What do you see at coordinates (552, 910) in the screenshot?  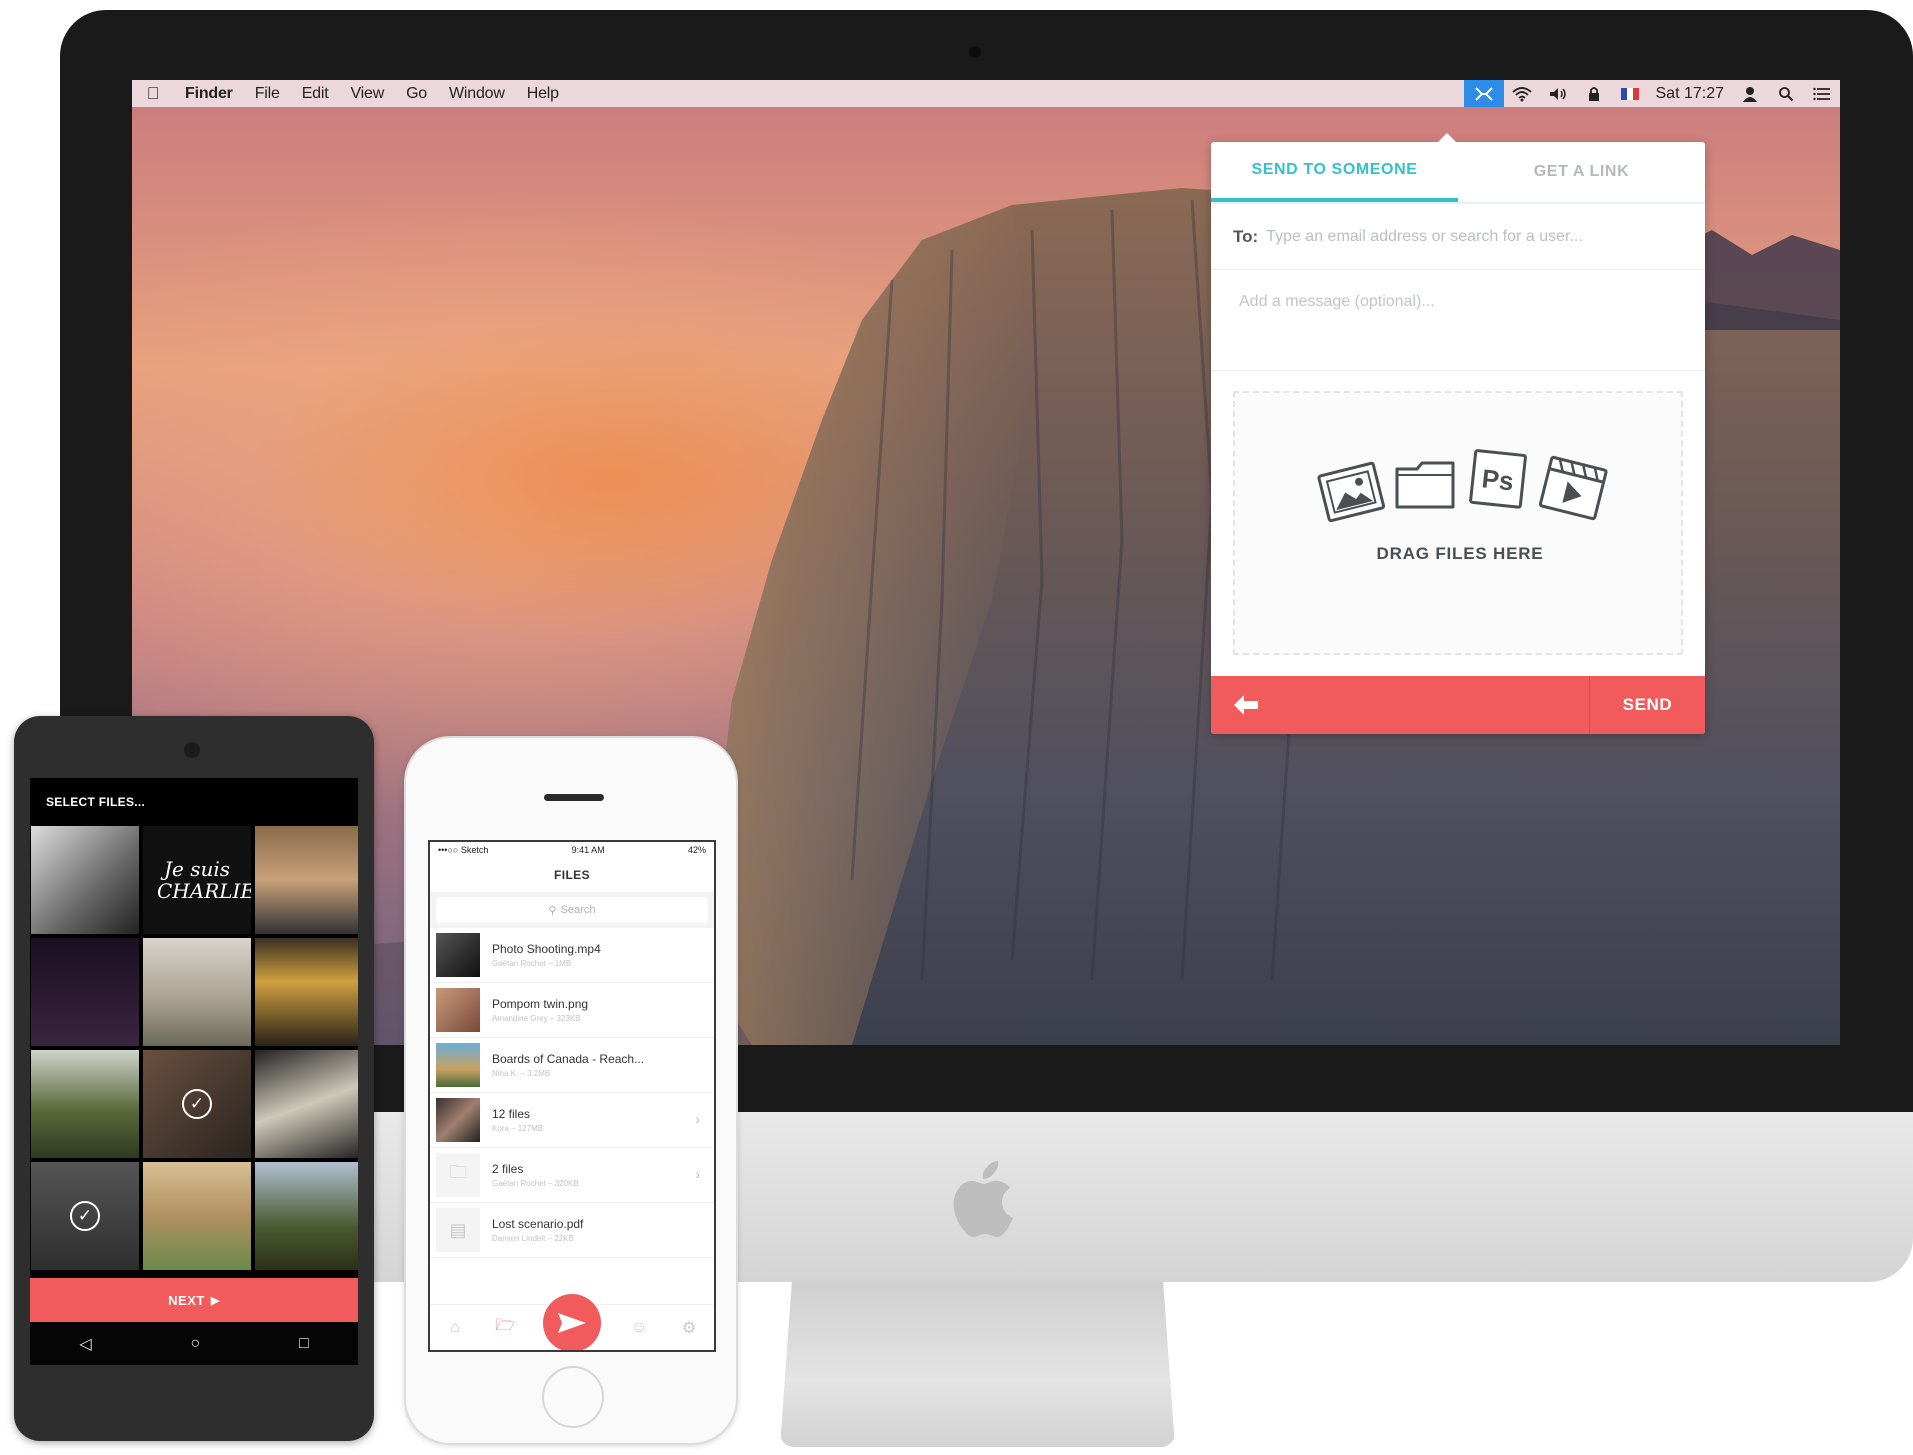 I see `search-icon: ⚲` at bounding box center [552, 910].